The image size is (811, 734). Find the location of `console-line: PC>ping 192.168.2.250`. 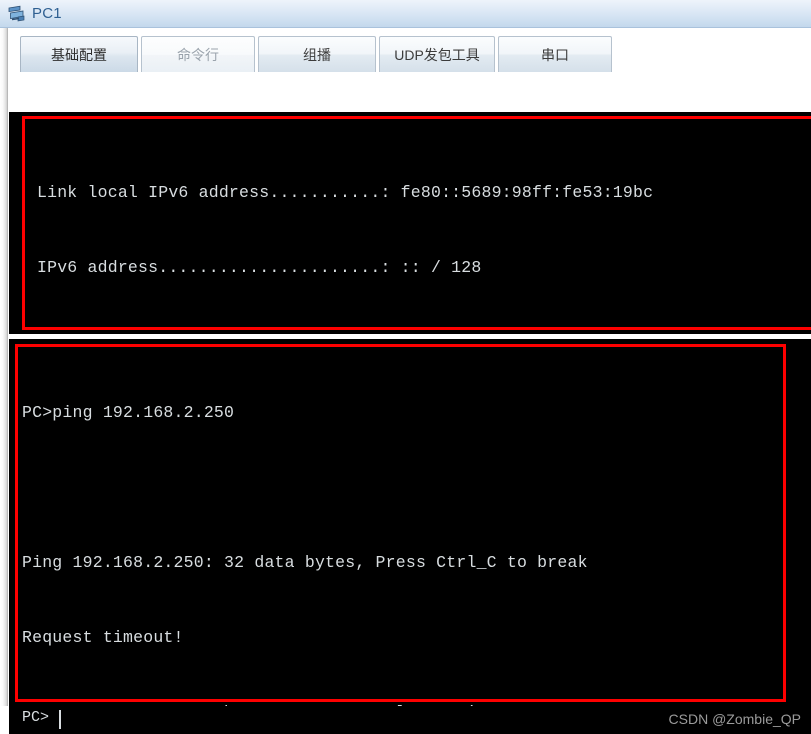

console-line: PC>ping 192.168.2.250 is located at coordinates (128, 412).